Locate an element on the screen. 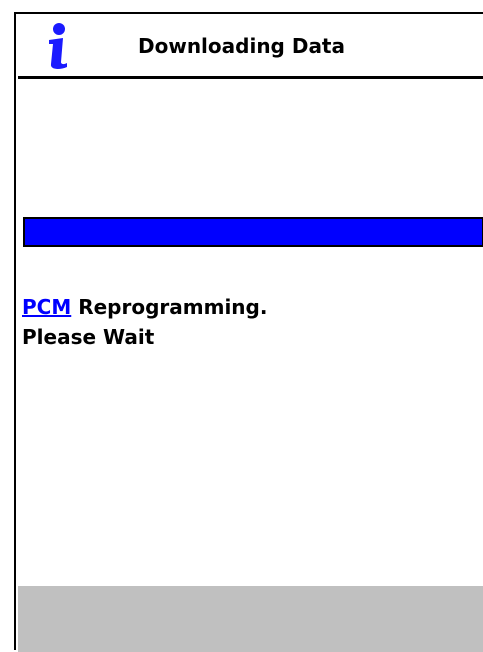 The image size is (483, 652). page-title: Downloading Data is located at coordinates (241, 46).